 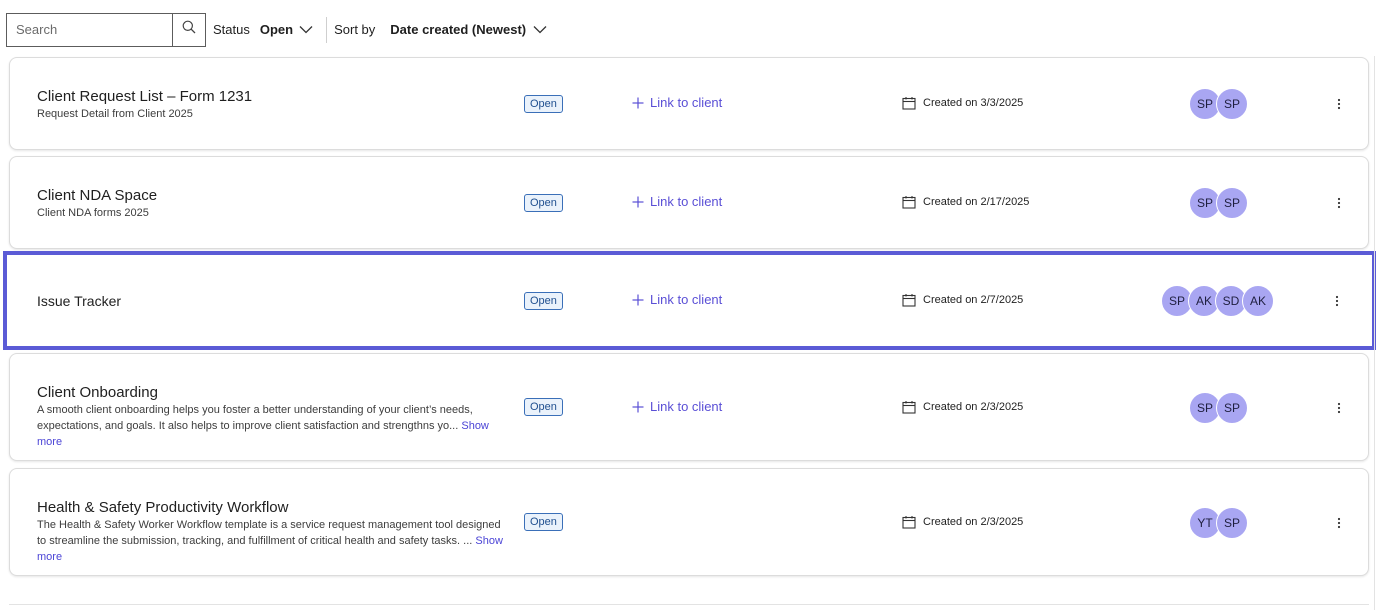 I want to click on member-avatars: SP AK SD AK, so click(x=1217, y=301).